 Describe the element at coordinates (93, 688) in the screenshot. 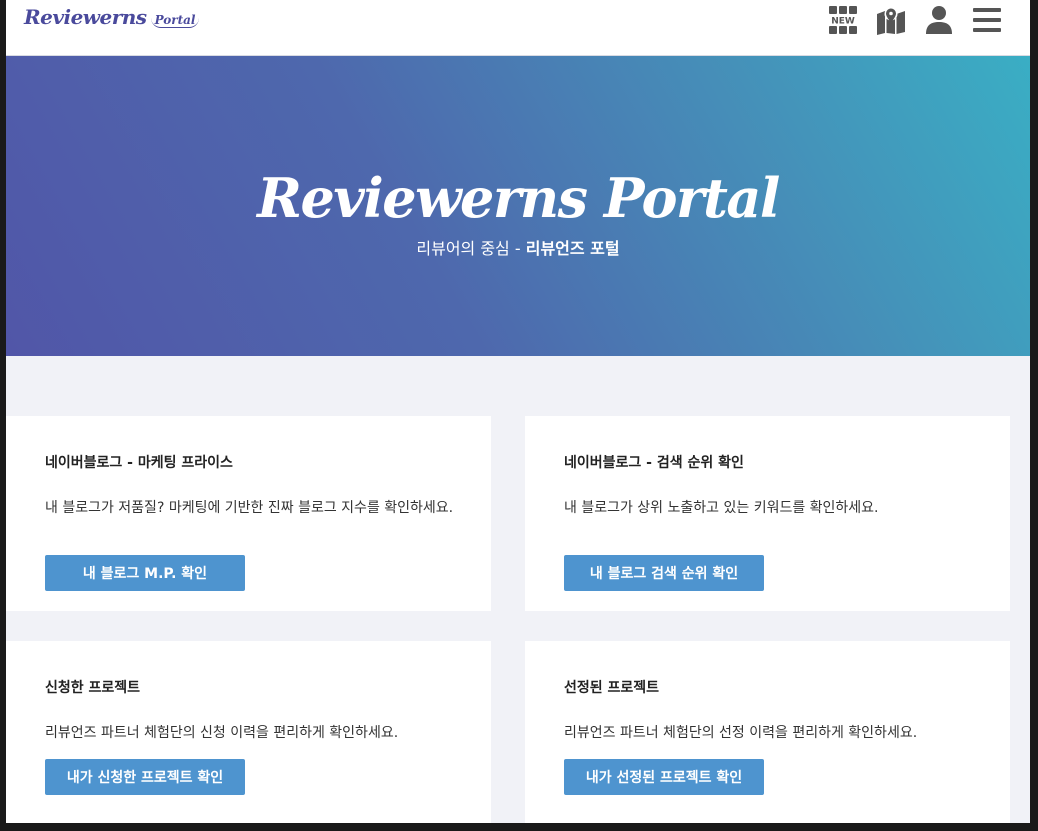

I see `card-title: 신청한 프로젝트` at that location.